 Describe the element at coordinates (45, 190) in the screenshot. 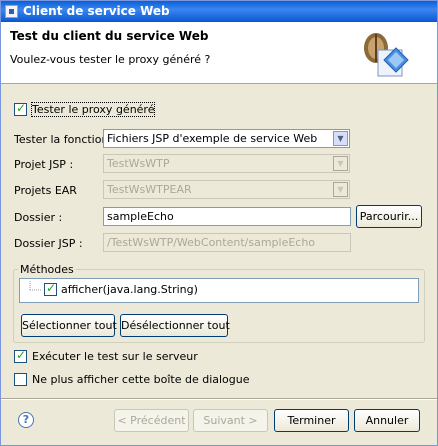

I see `ear-projects-label: Projets EAR` at that location.